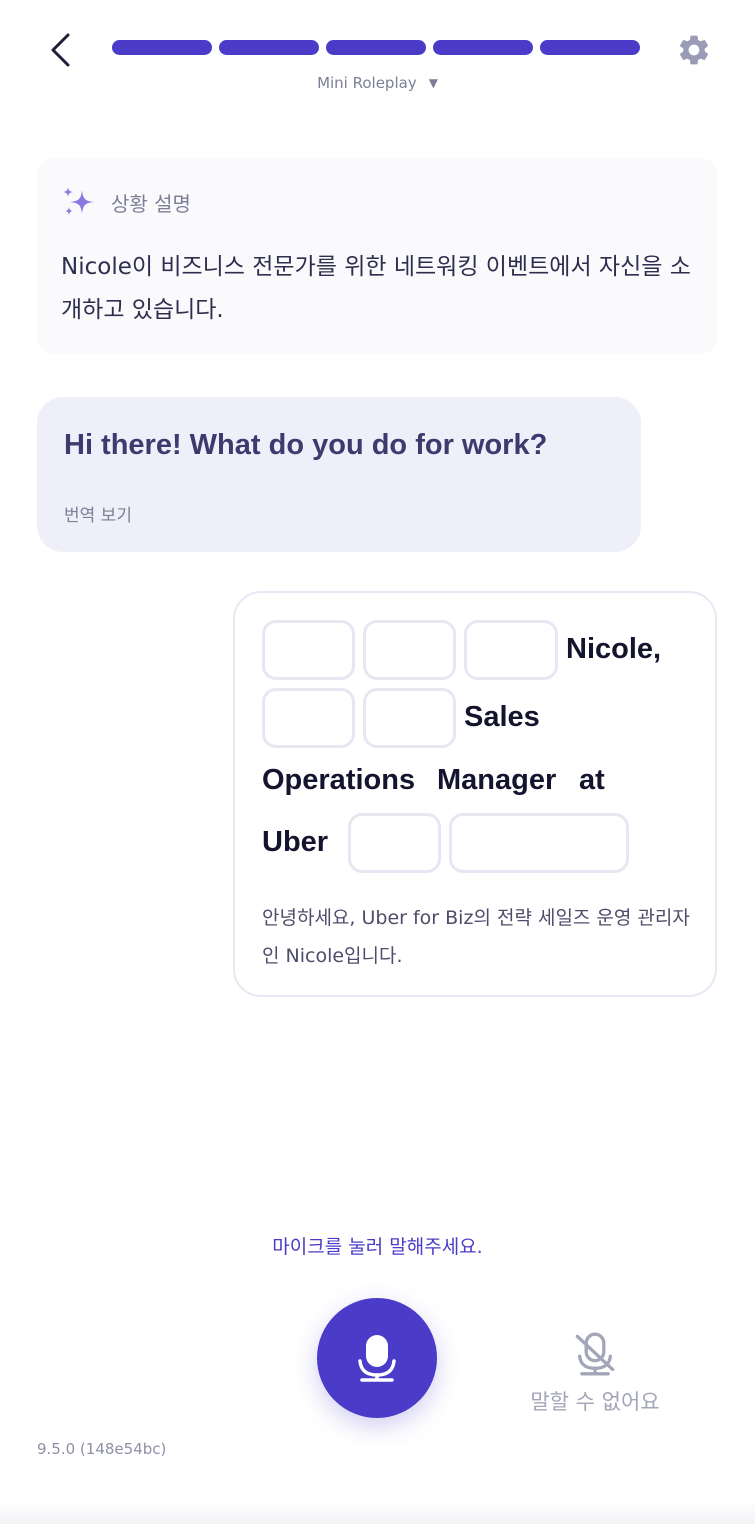 This screenshot has width=755, height=1524. Describe the element at coordinates (592, 780) in the screenshot. I see `answer-word: at` at that location.